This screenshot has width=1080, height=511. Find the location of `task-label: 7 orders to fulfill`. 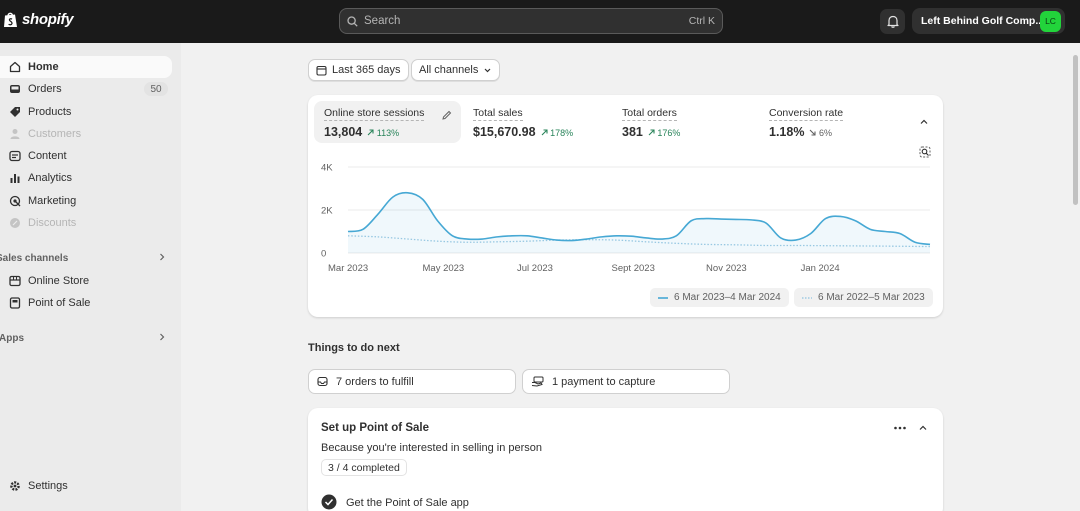

task-label: 7 orders to fulfill is located at coordinates (375, 381).